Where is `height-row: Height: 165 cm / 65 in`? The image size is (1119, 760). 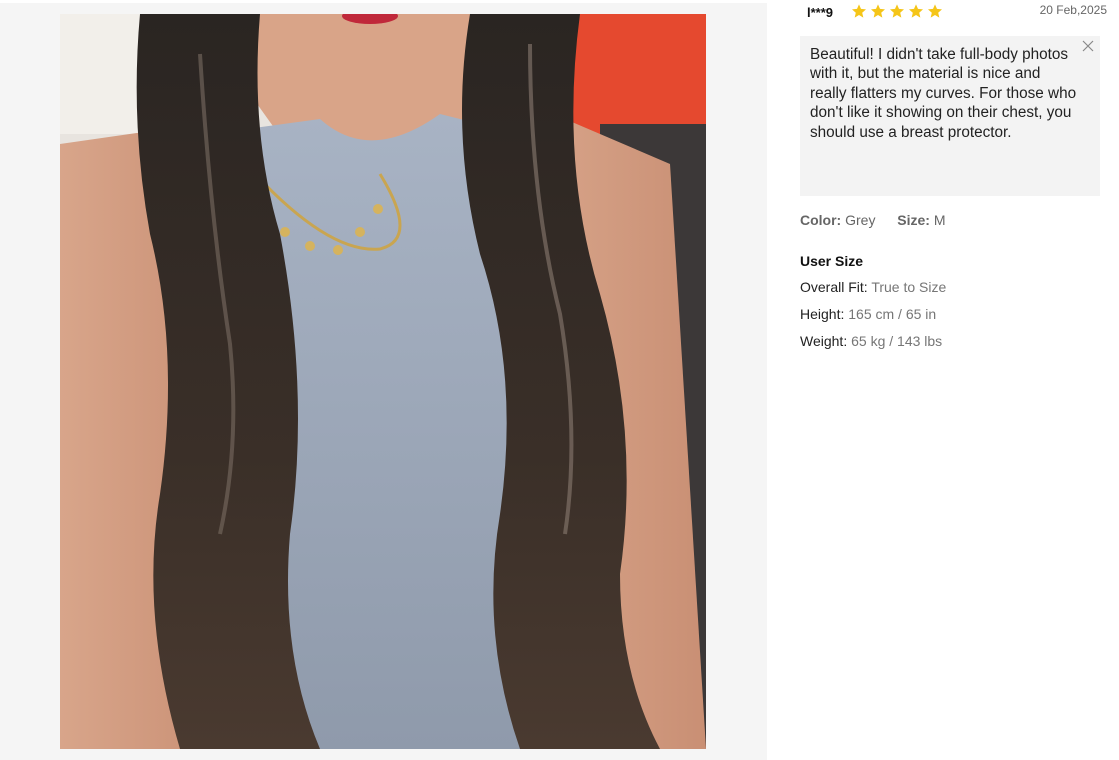 height-row: Height: 165 cm / 65 in is located at coordinates (868, 314).